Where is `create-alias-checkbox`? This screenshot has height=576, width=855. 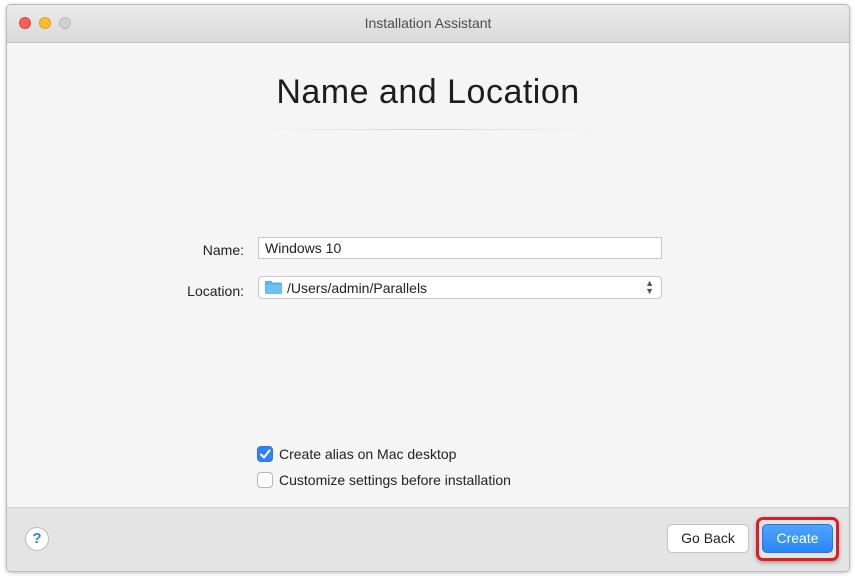
create-alias-checkbox is located at coordinates (265, 454).